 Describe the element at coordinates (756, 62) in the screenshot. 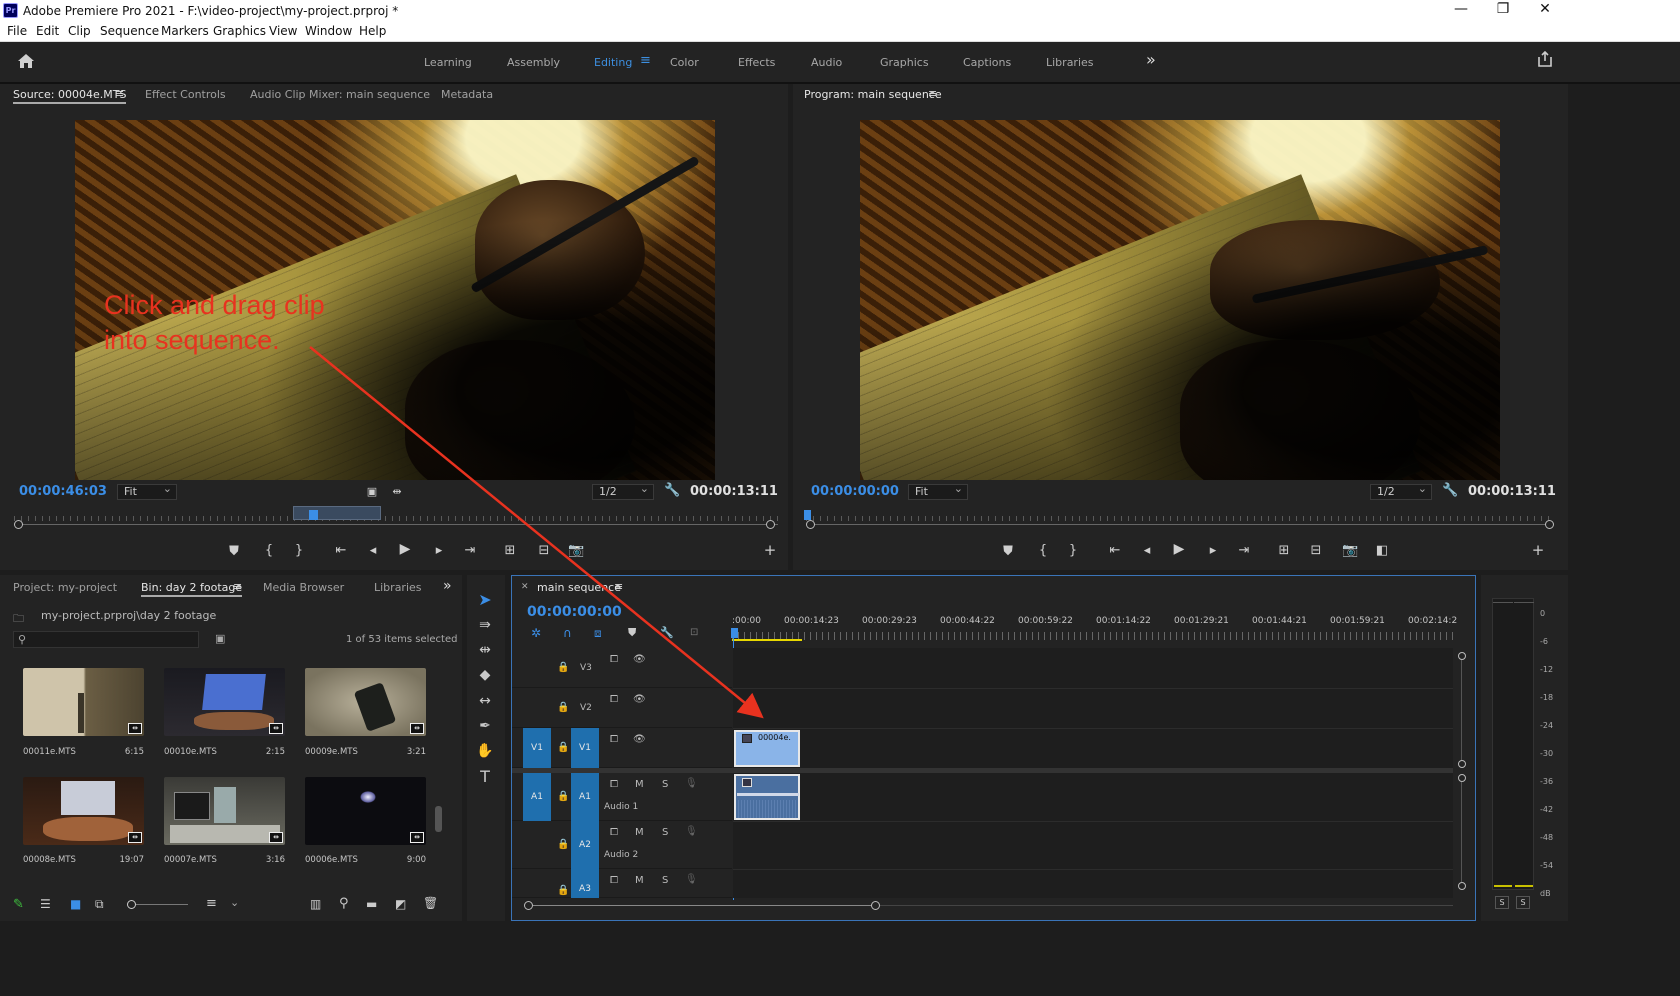

I see `workspace-effects: Effects` at that location.